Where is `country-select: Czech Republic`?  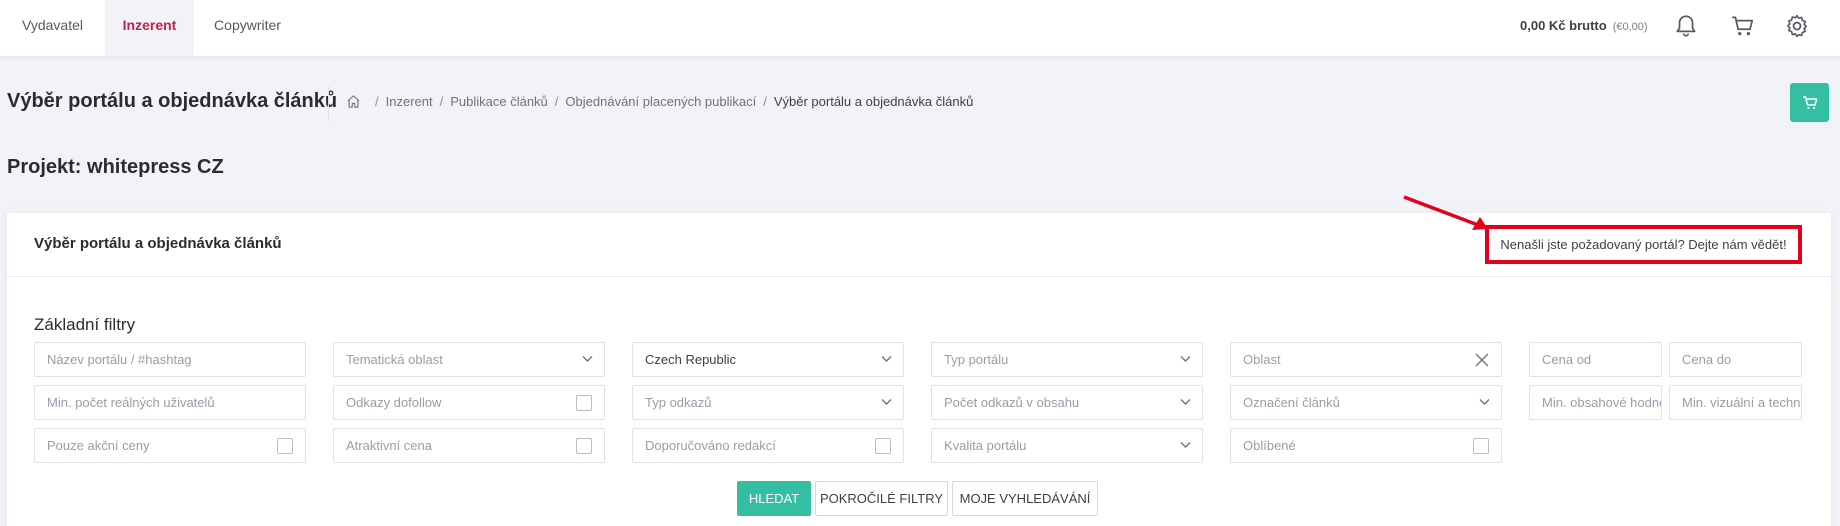 country-select: Czech Republic is located at coordinates (768, 359).